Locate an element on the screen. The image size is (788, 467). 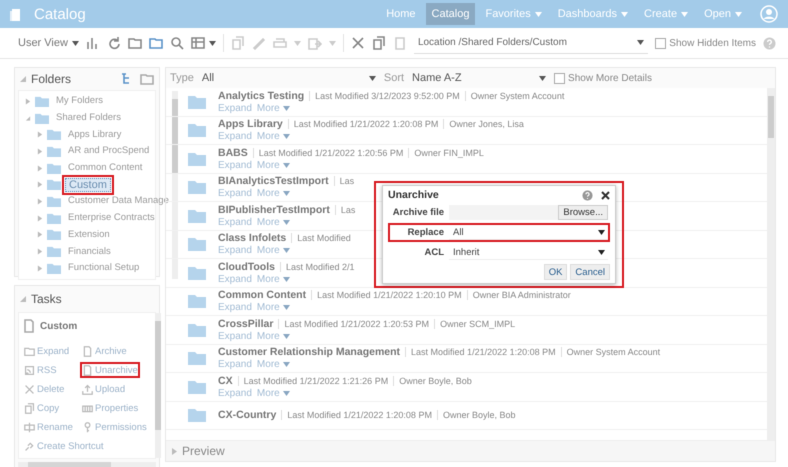
nav-tab: Home is located at coordinates (401, 14).